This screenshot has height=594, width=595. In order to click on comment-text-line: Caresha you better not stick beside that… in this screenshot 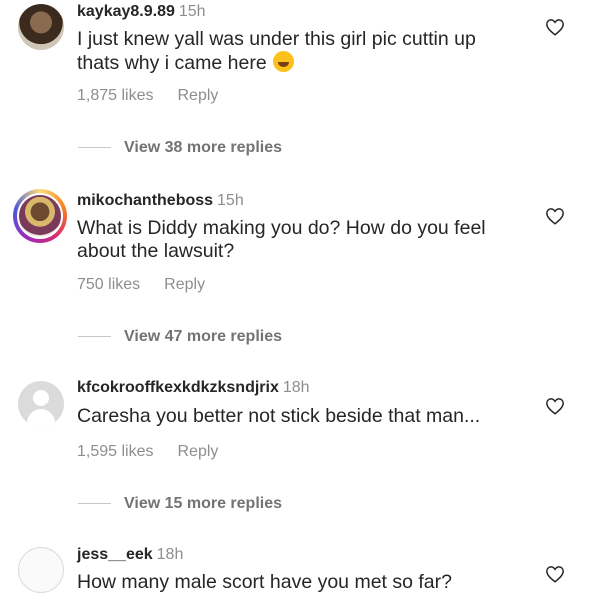, I will do `click(279, 416)`.